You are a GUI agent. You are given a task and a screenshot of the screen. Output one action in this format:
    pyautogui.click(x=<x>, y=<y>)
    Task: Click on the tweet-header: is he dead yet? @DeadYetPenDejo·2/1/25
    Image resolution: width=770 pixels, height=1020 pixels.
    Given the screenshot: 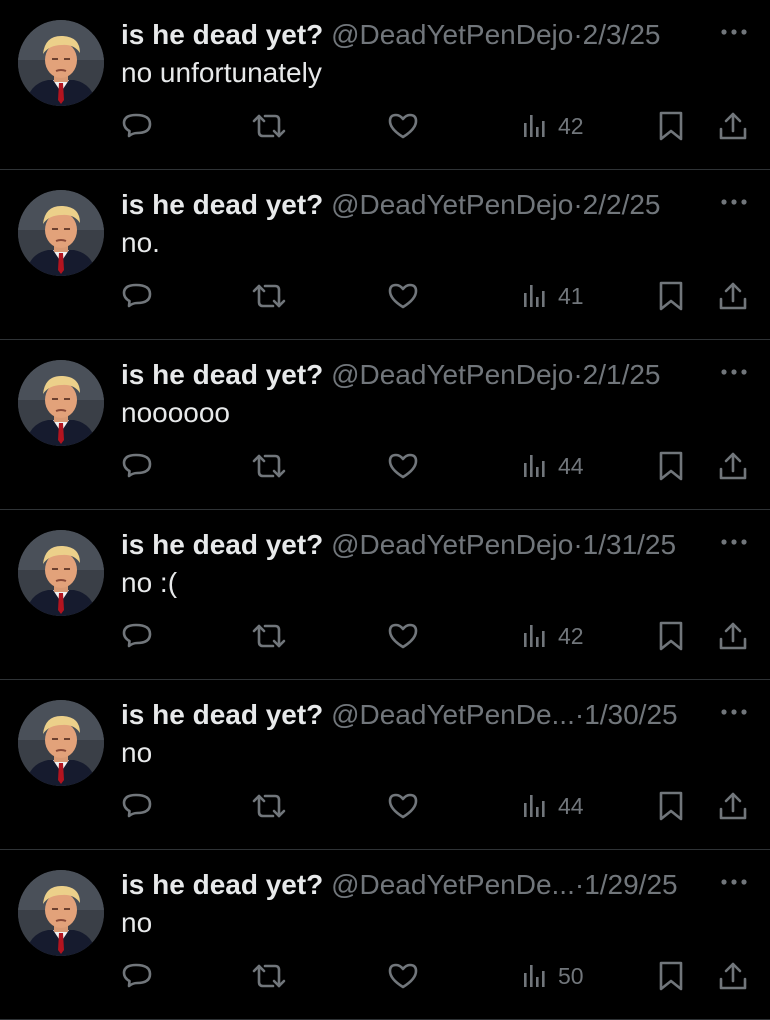 What is the action you would take?
    pyautogui.click(x=435, y=375)
    